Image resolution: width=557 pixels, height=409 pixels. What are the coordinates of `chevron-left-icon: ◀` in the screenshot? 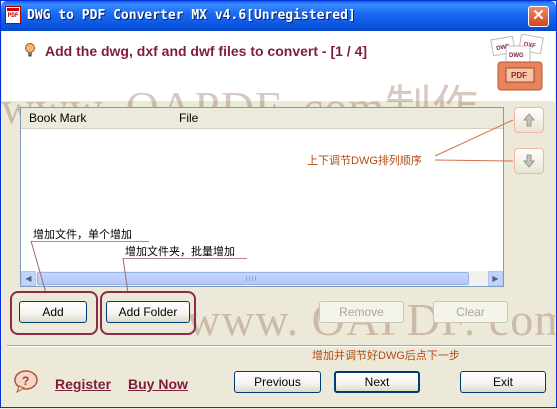 It's located at (28, 278).